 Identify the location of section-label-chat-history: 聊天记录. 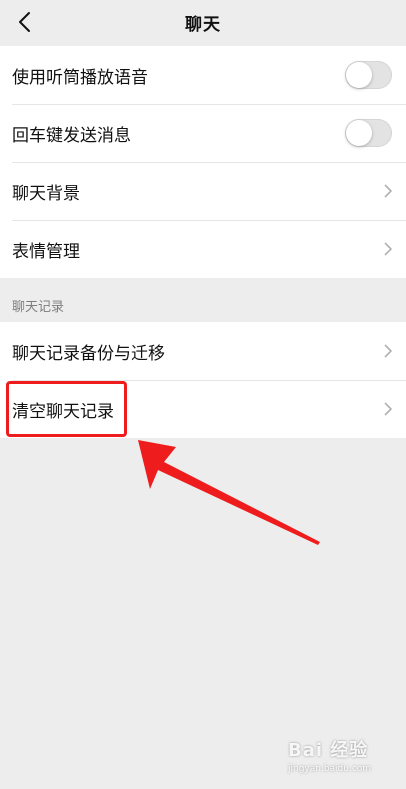
(38, 307).